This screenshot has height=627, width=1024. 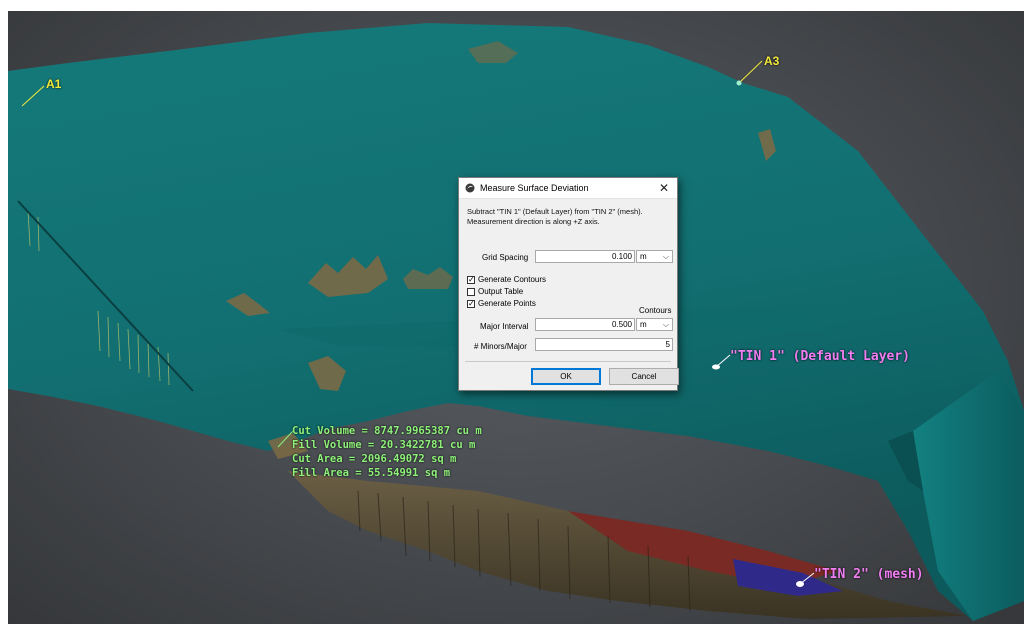 What do you see at coordinates (585, 324) in the screenshot?
I see `major-interval-input: 0.500` at bounding box center [585, 324].